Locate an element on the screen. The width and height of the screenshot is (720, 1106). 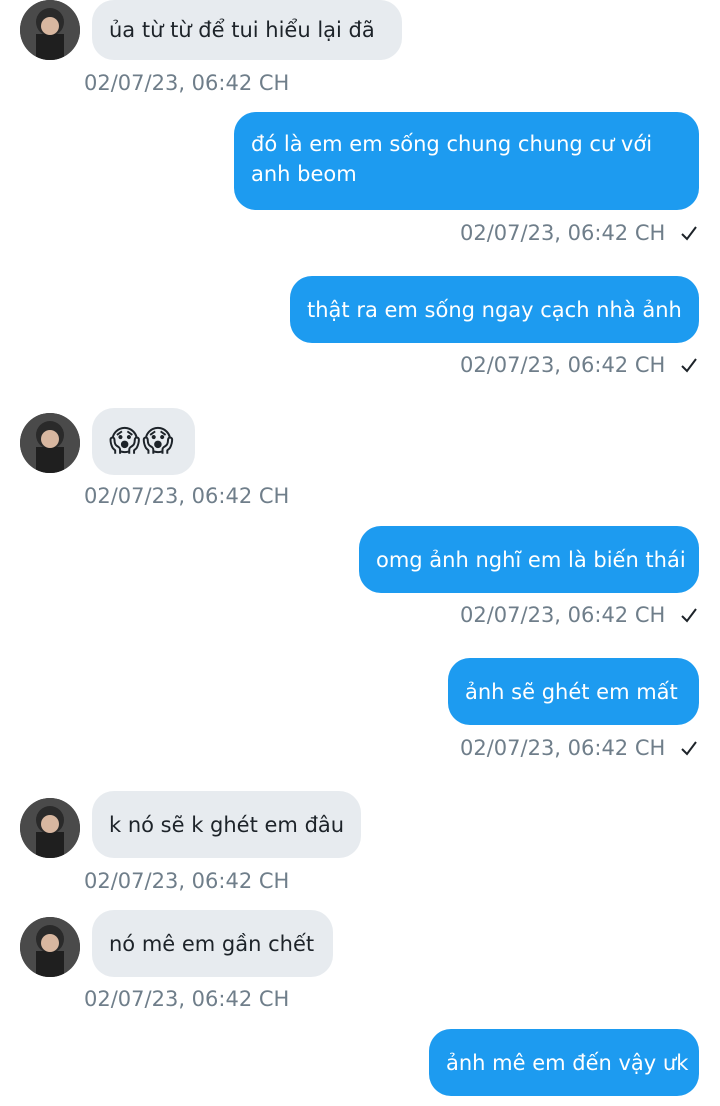
message-bubble: 😱😱 is located at coordinates (143, 441).